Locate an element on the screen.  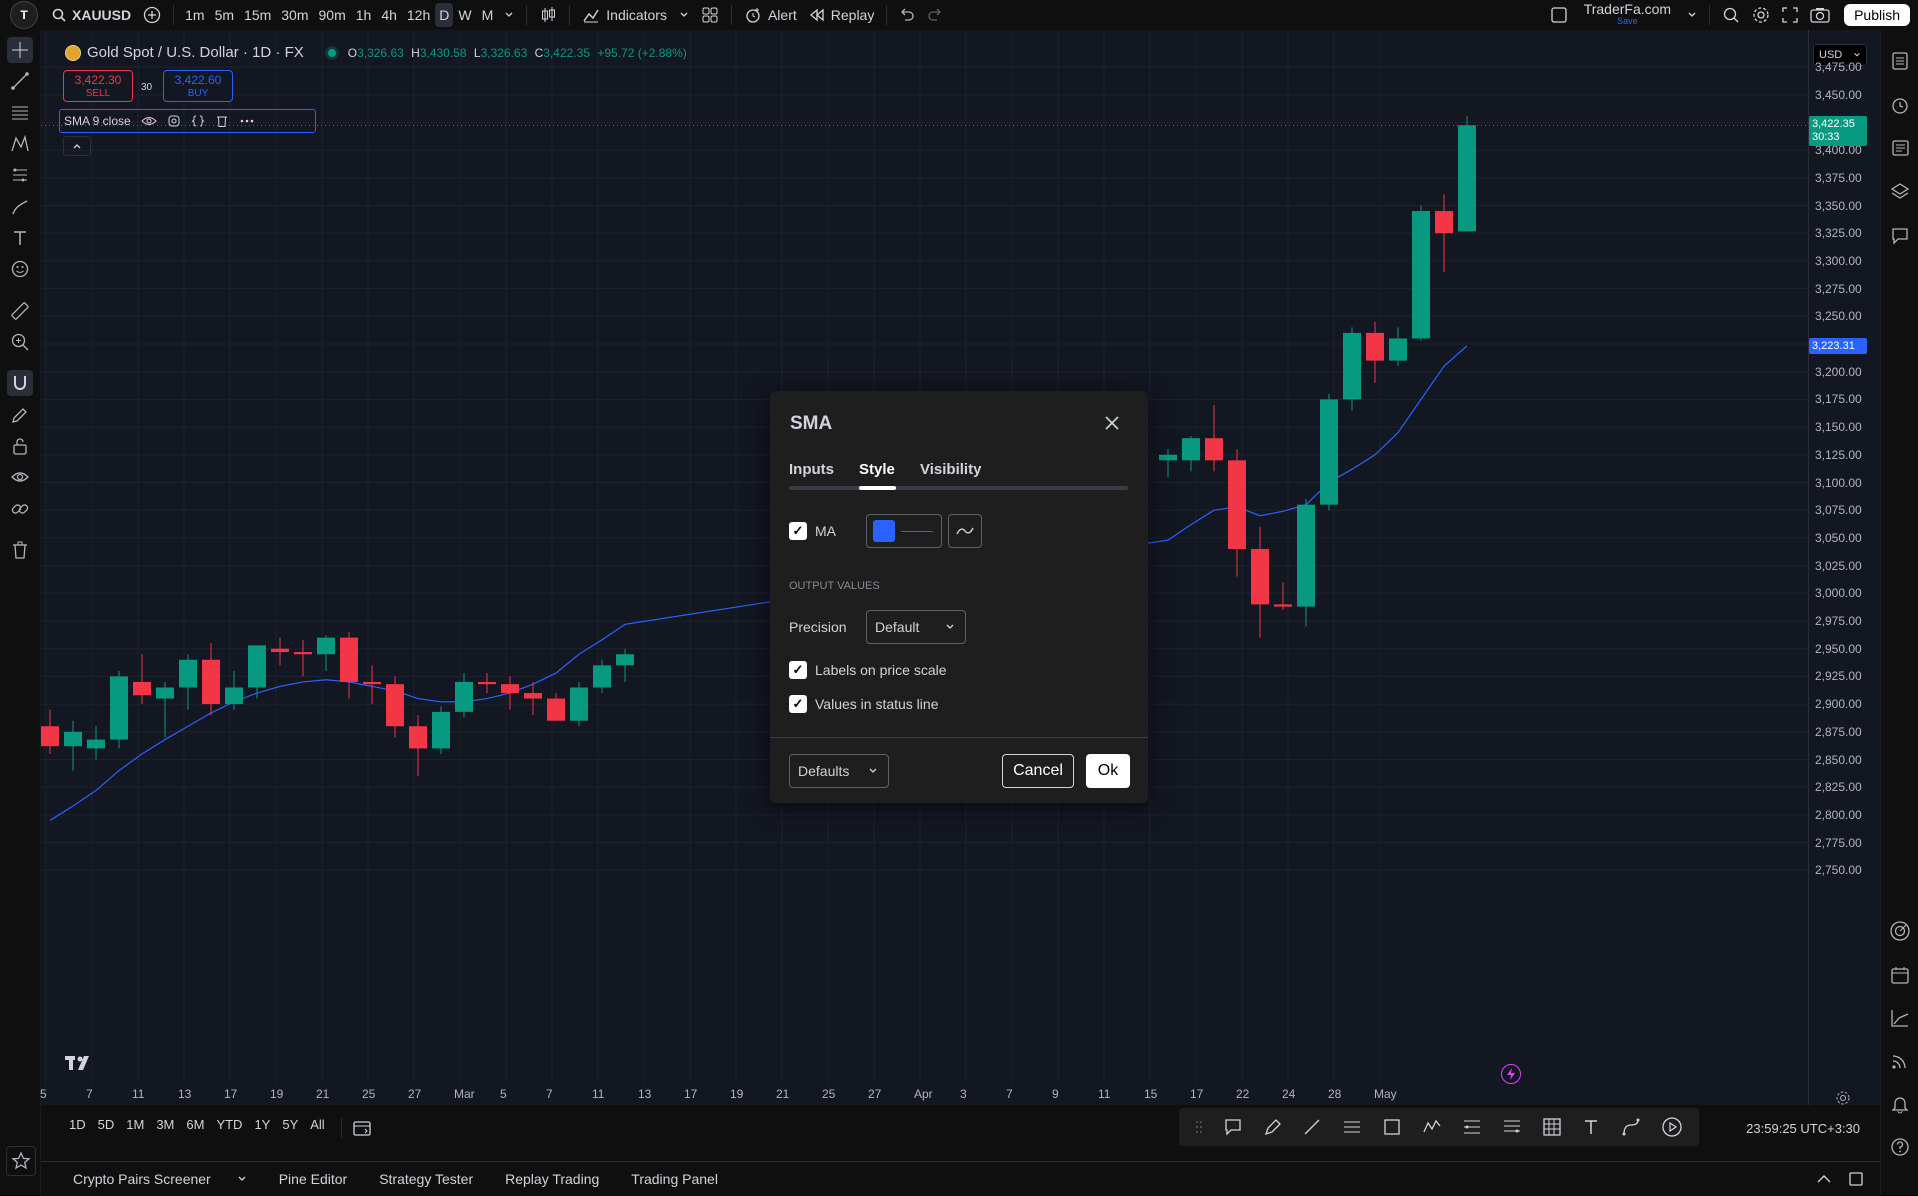
plot-type-button is located at coordinates (965, 531).